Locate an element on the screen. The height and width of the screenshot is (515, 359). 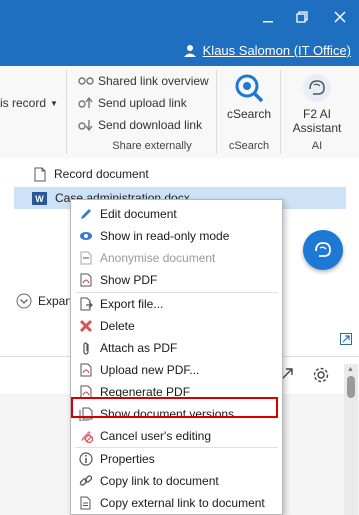
word-file-icon: W is located at coordinates (39, 198).